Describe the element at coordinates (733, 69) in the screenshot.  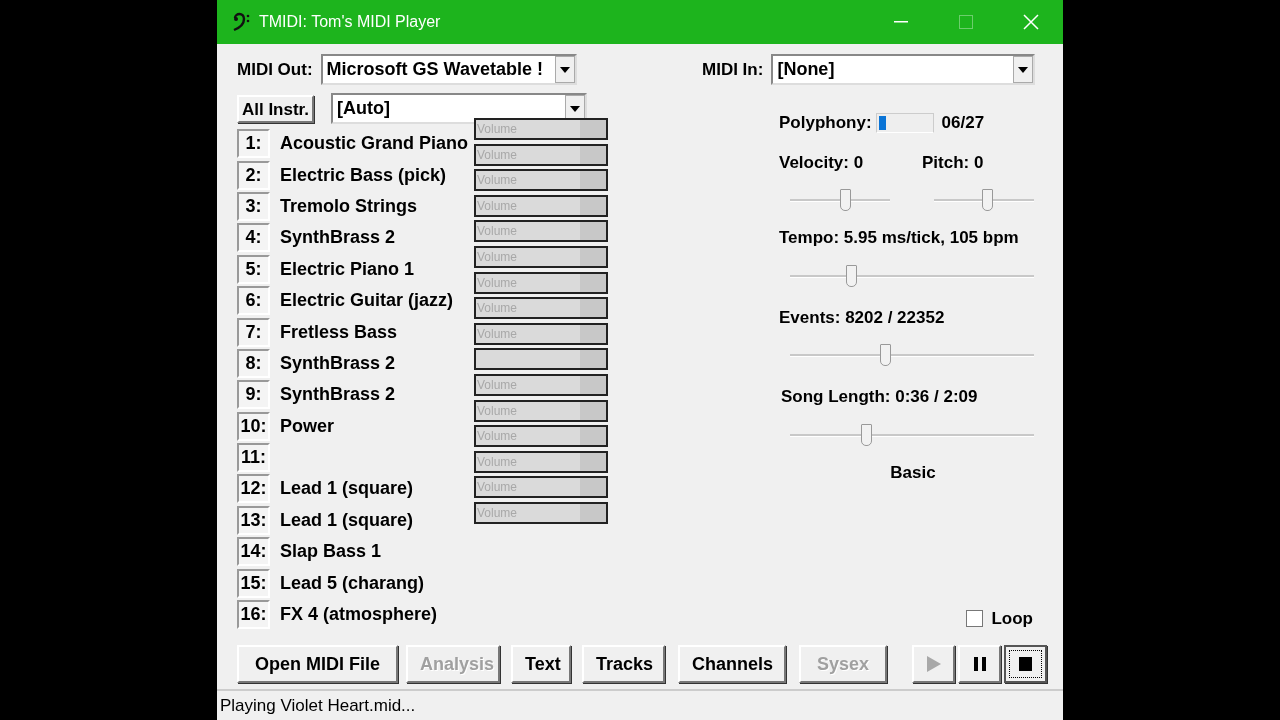
I see `midi-in-label: MIDI In:` at that location.